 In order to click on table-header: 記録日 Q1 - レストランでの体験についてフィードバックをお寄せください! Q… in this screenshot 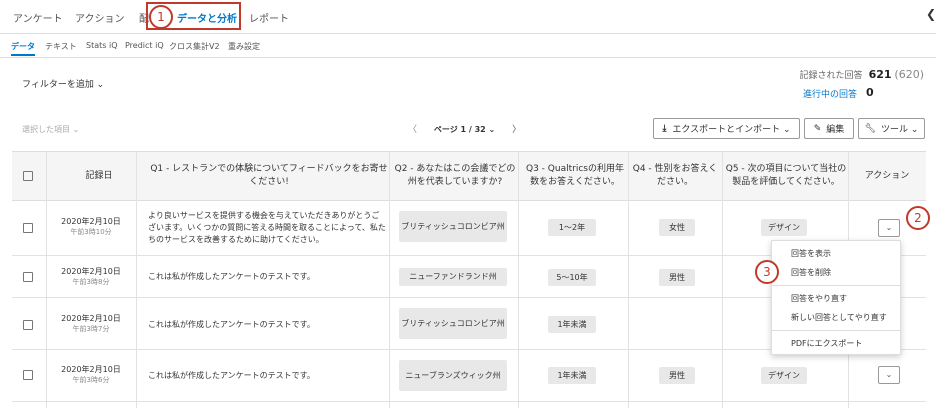, I will do `click(469, 176)`.